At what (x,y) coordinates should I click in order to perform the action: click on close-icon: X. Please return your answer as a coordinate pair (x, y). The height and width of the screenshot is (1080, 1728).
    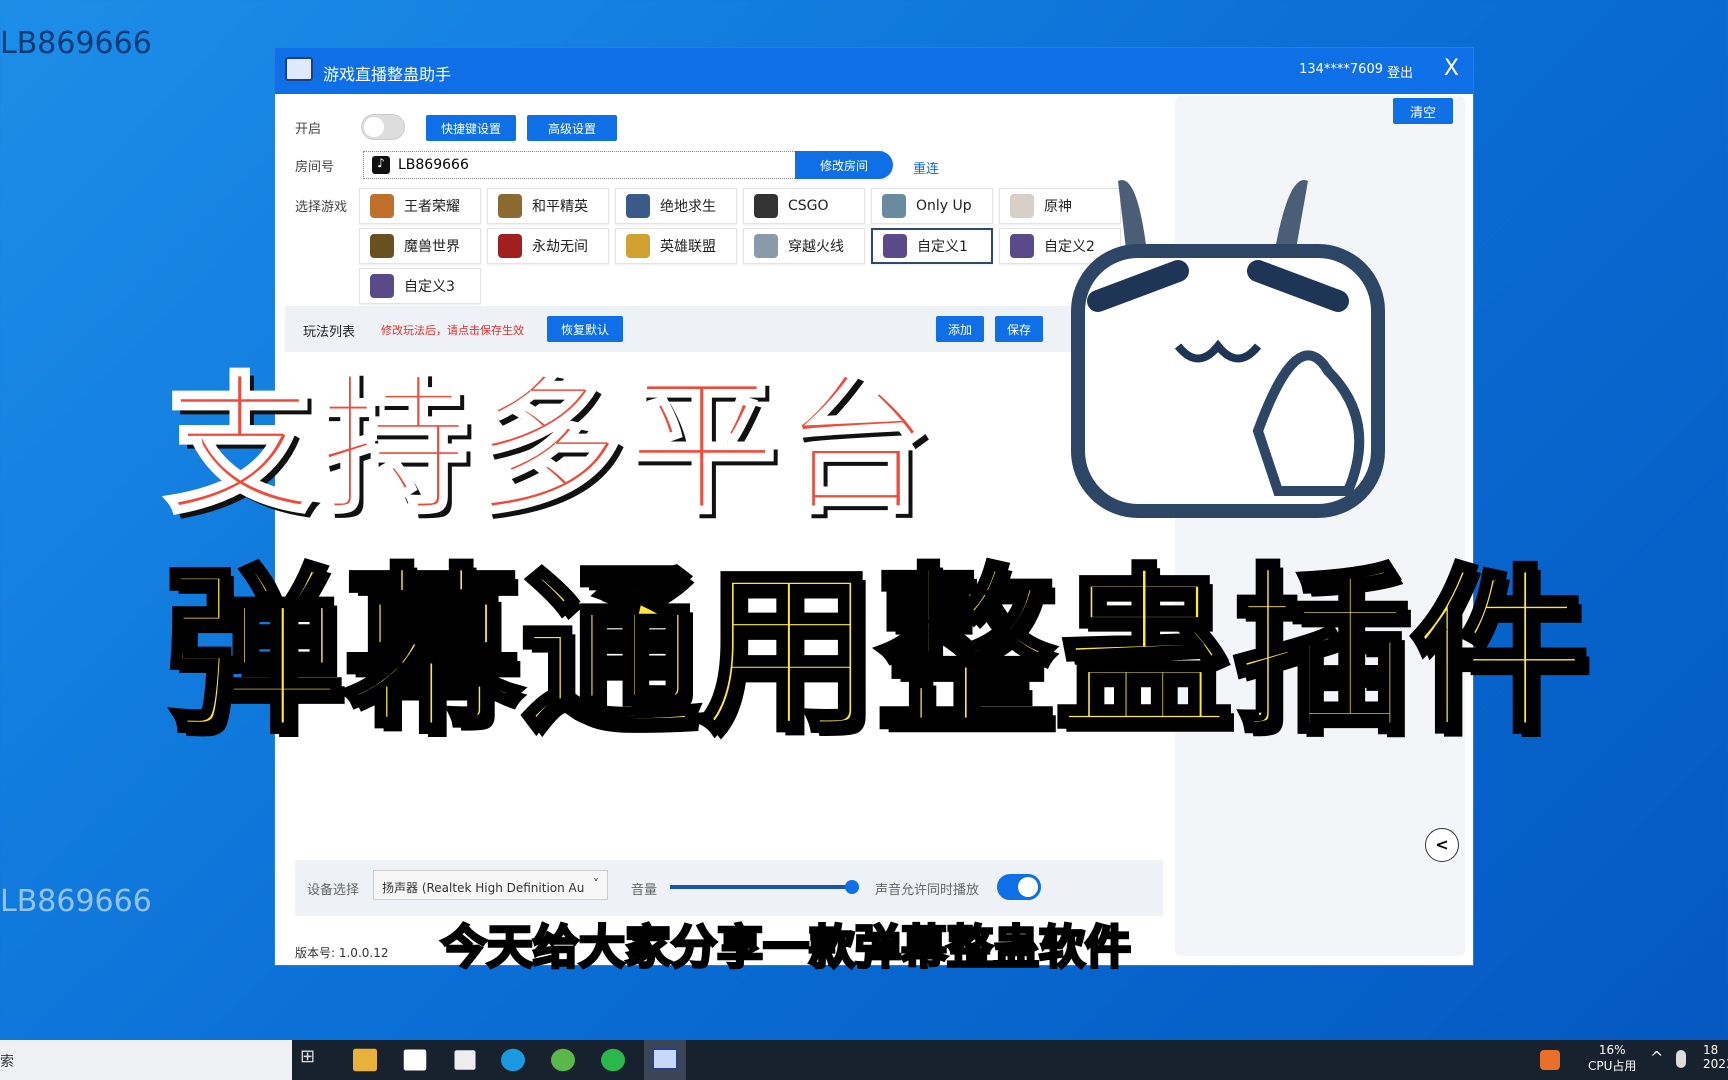
    Looking at the image, I should click on (1451, 68).